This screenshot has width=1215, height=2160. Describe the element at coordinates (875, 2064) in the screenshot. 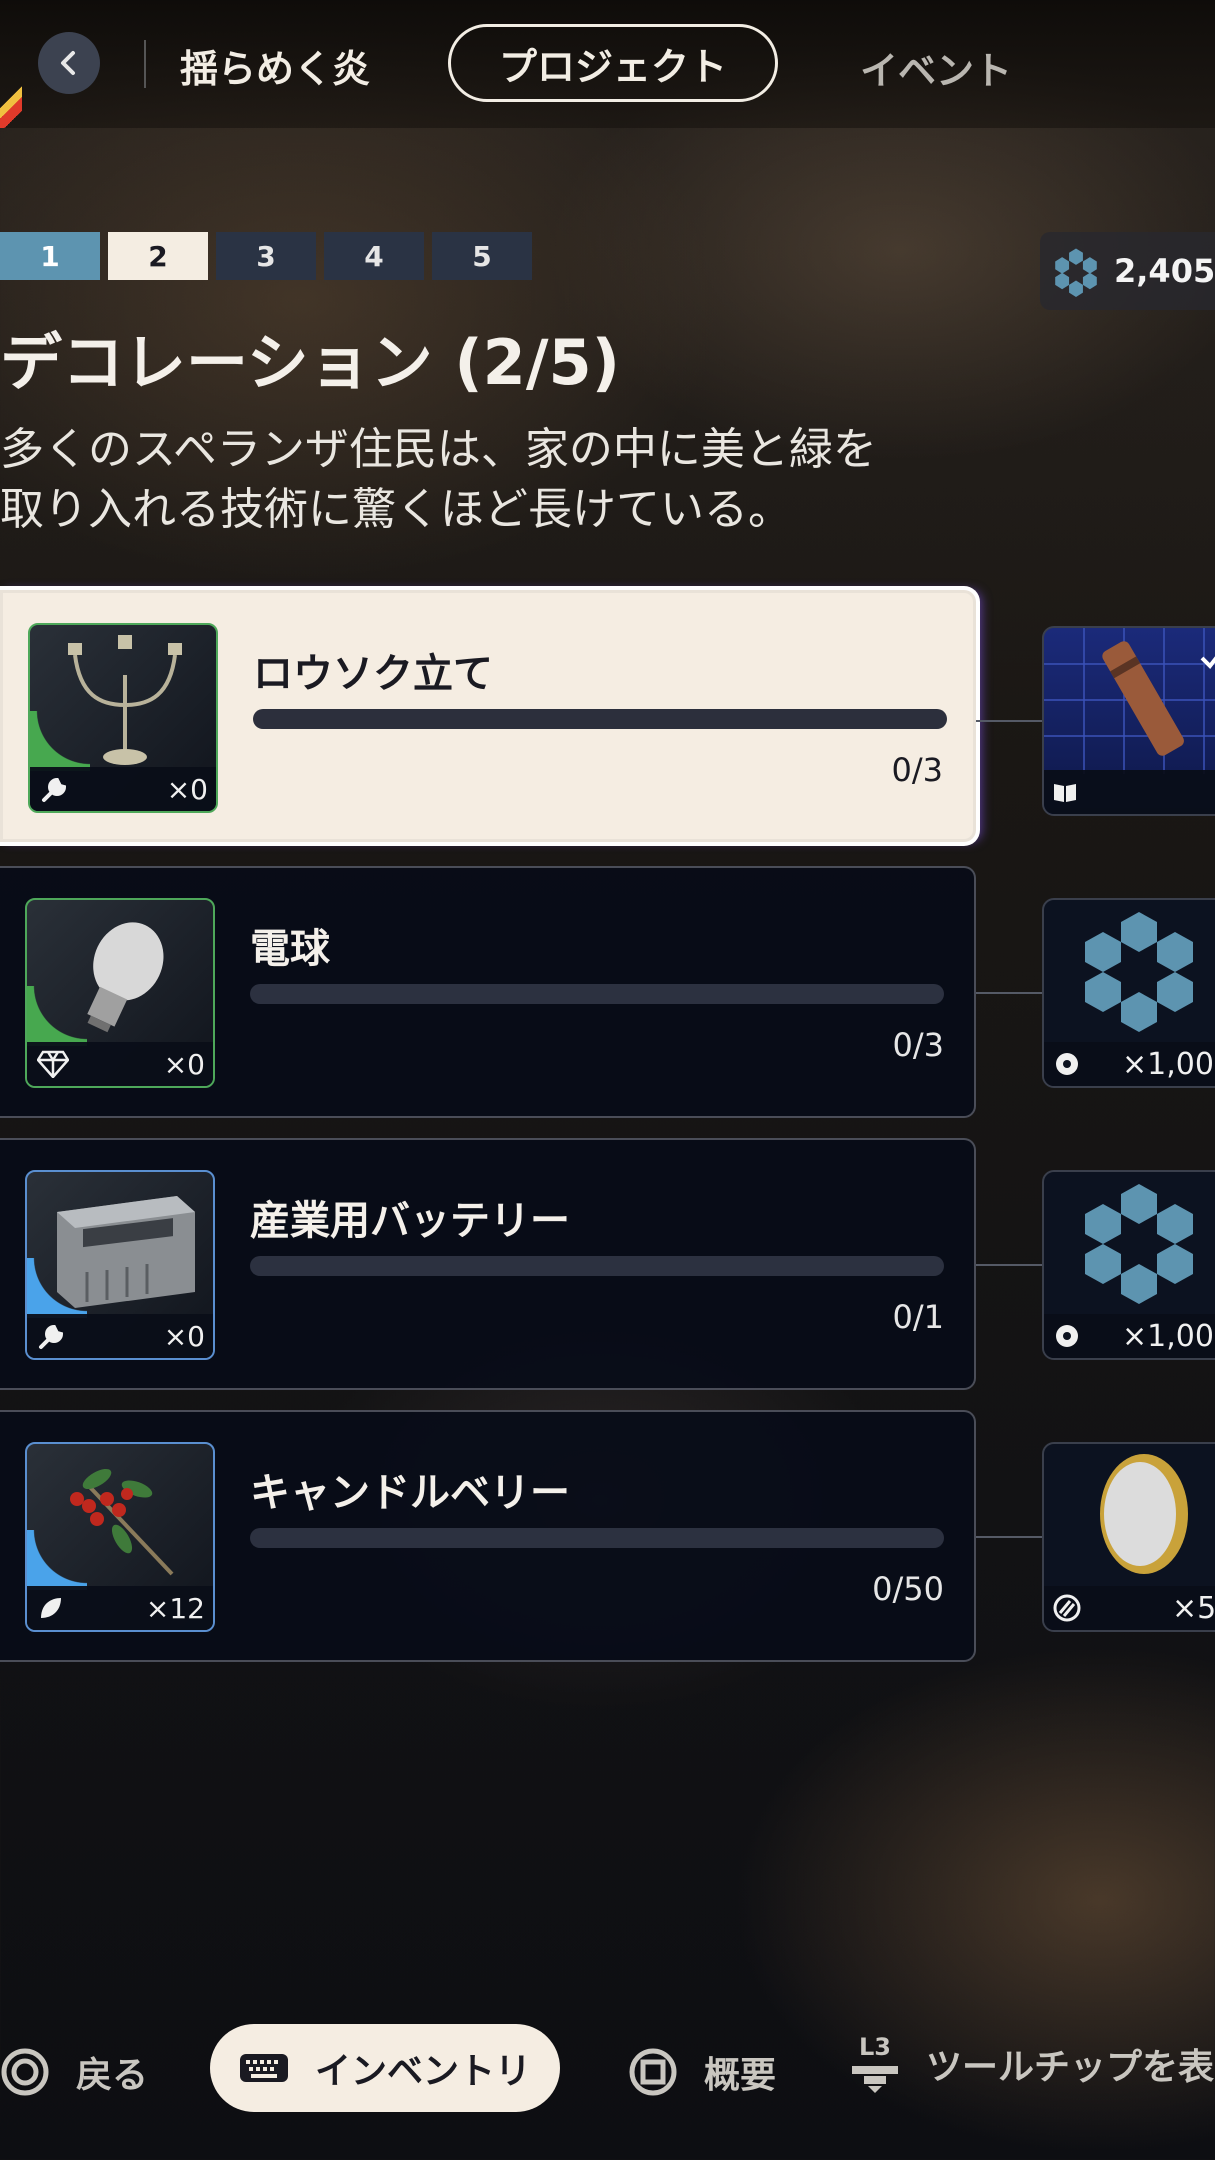

I see `l3-stick-icon: L3` at that location.